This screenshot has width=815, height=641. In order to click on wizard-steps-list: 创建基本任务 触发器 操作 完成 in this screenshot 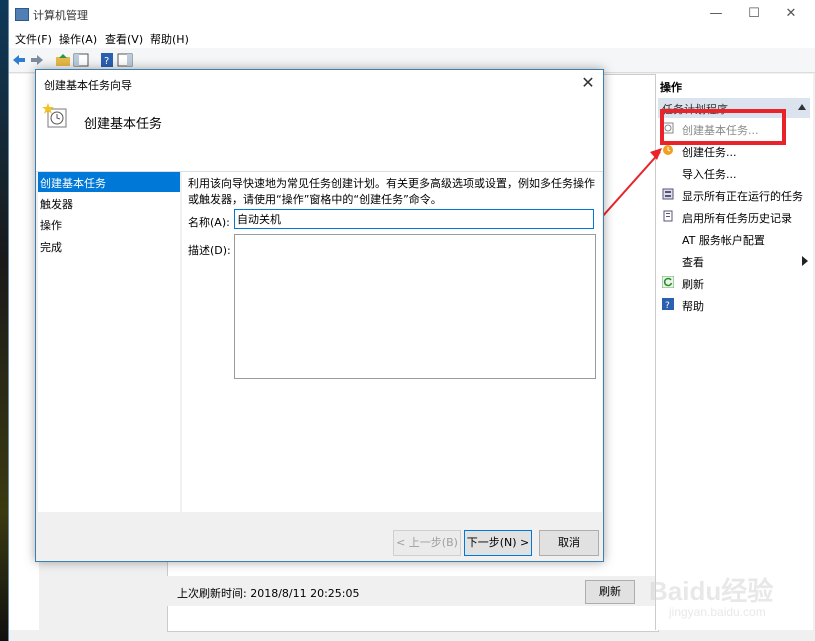, I will do `click(109, 342)`.